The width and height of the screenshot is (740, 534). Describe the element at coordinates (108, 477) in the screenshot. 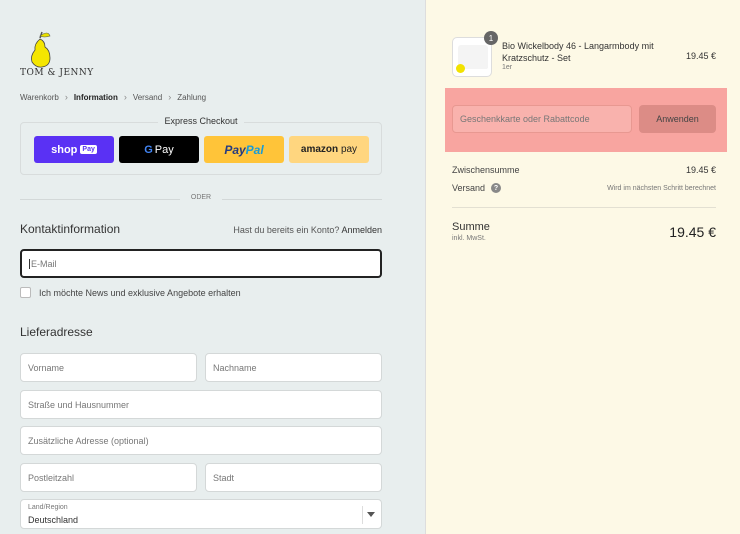

I see `zip-field: Postleitzahl` at that location.